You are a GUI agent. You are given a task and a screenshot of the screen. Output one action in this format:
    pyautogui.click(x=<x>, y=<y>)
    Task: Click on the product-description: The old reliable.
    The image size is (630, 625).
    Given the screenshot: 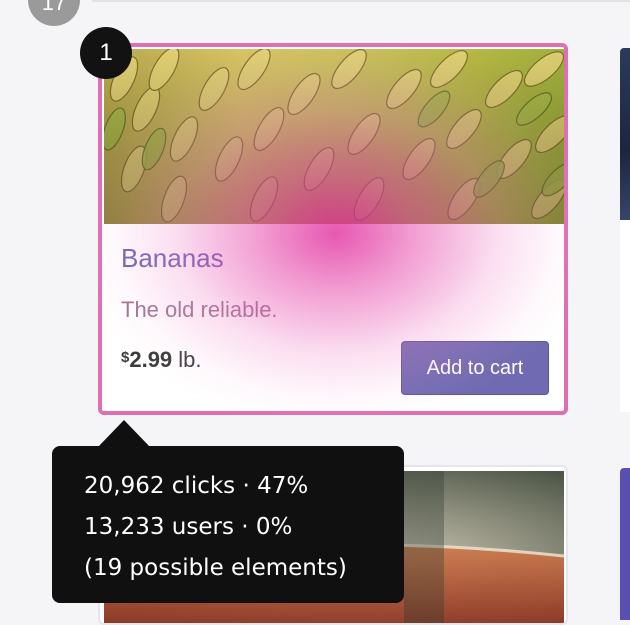 What is the action you would take?
    pyautogui.click(x=199, y=309)
    